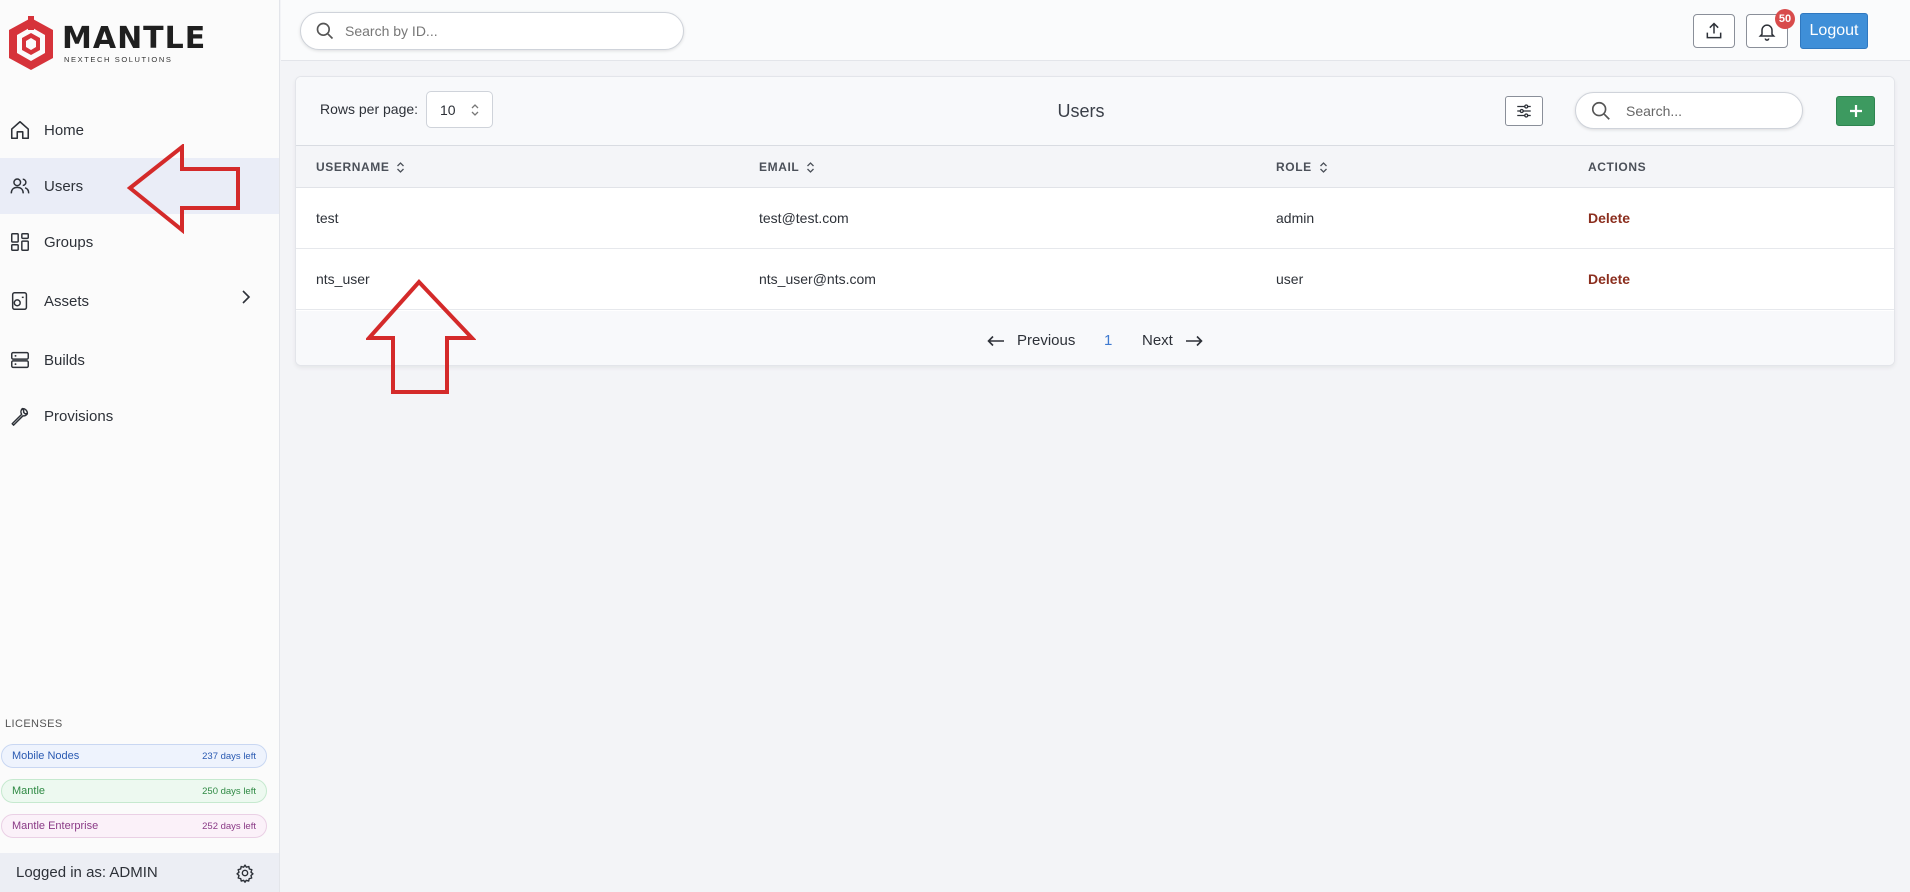 Image resolution: width=1910 pixels, height=892 pixels. I want to click on license-days: 237 days left, so click(229, 756).